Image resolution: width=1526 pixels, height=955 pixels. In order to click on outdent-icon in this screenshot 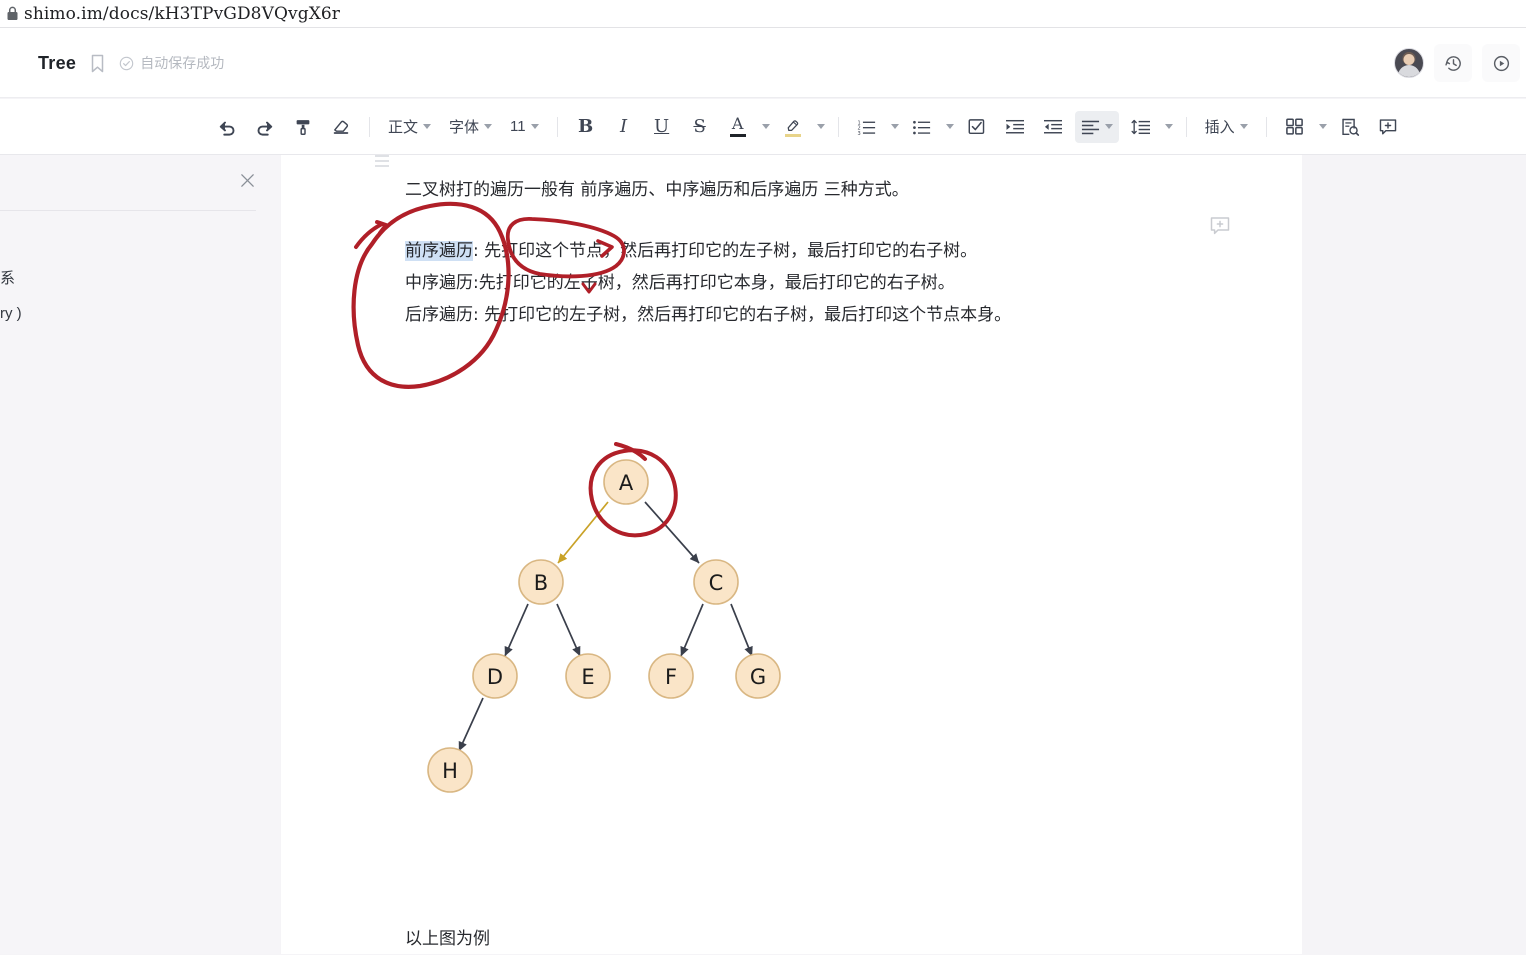, I will do `click(1053, 127)`.